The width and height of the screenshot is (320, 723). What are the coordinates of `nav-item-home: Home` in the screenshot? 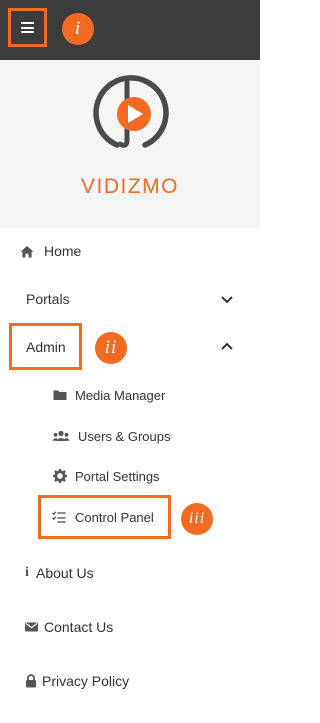 It's located at (130, 251).